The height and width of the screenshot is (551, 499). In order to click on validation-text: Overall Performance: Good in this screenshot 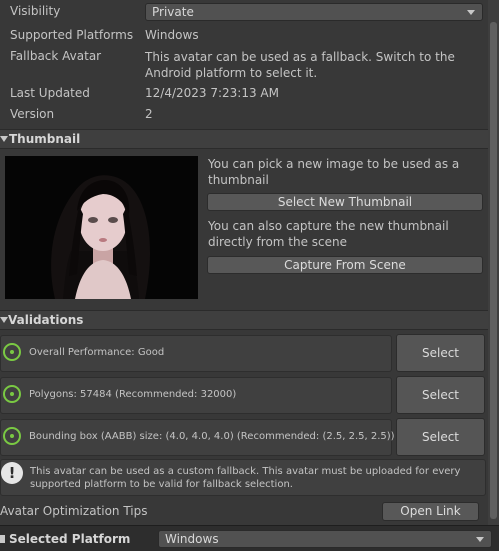, I will do `click(97, 352)`.